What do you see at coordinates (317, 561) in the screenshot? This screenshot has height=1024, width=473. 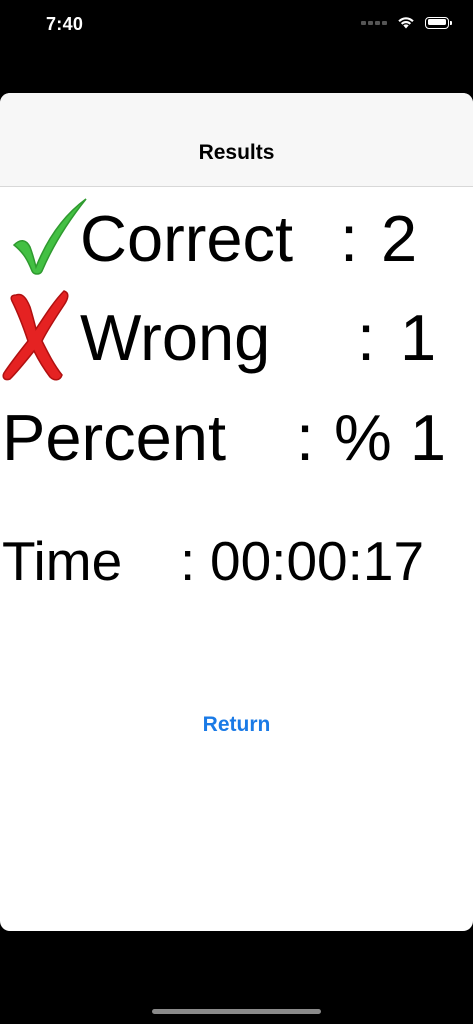 I see `time-value: 00:00:17` at bounding box center [317, 561].